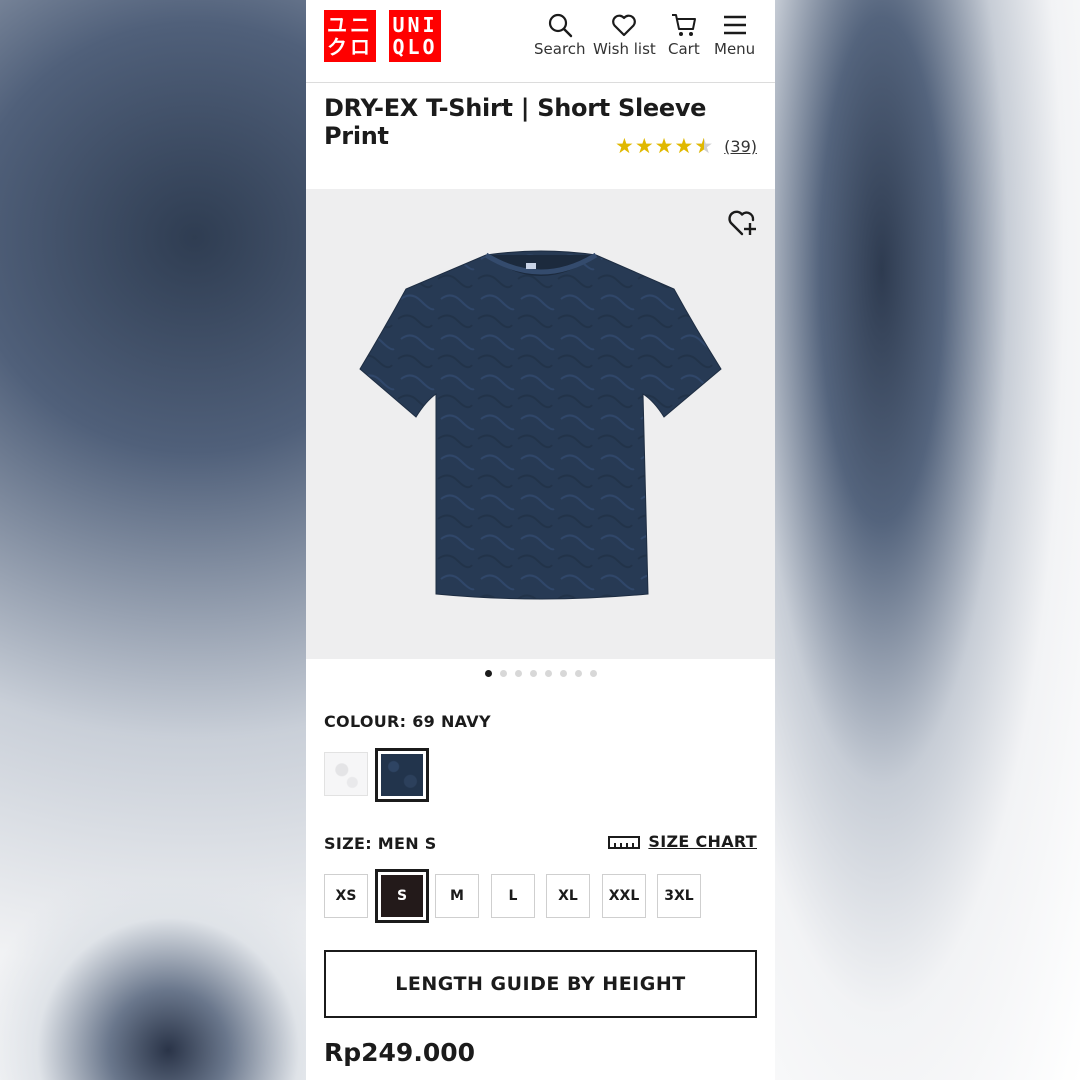 Image resolution: width=1080 pixels, height=1080 pixels. Describe the element at coordinates (540, 673) in the screenshot. I see `carousel-pagination` at that location.